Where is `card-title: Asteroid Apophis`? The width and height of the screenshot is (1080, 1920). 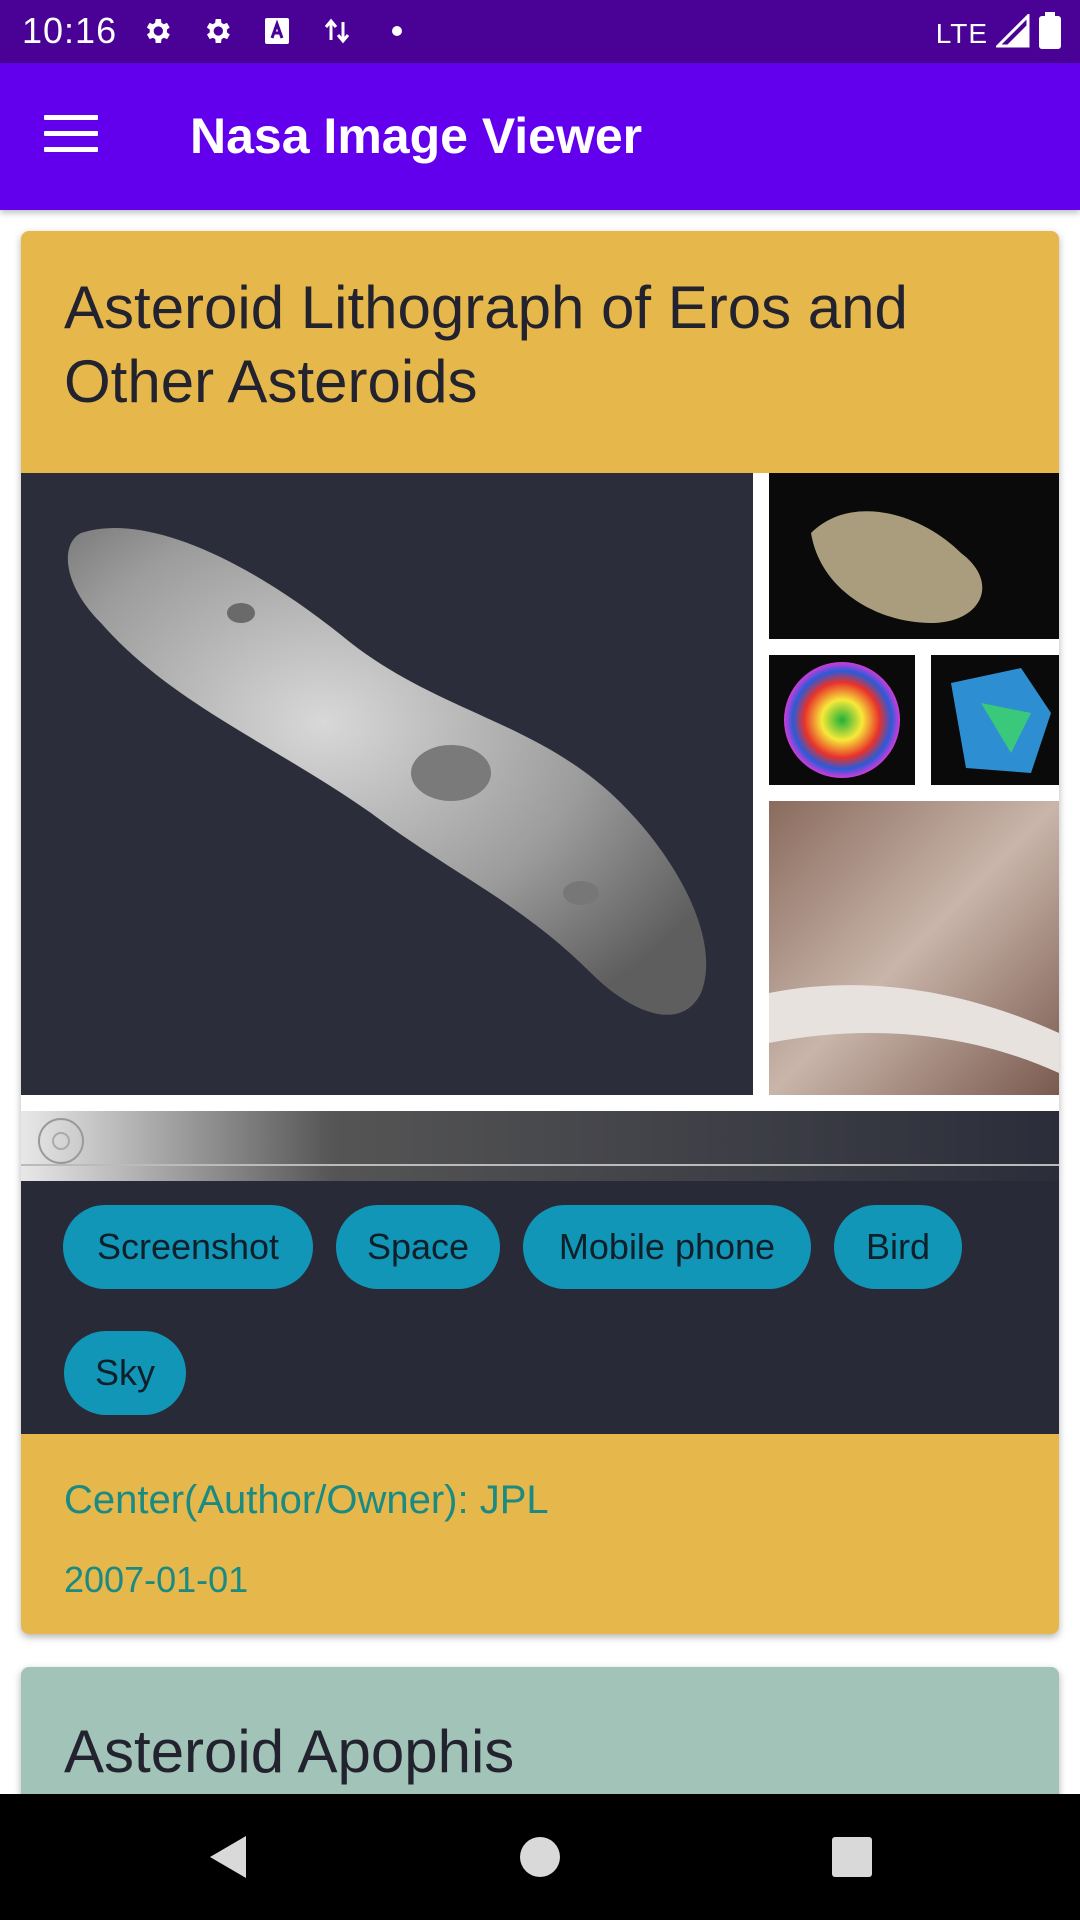 card-title: Asteroid Apophis is located at coordinates (289, 1751).